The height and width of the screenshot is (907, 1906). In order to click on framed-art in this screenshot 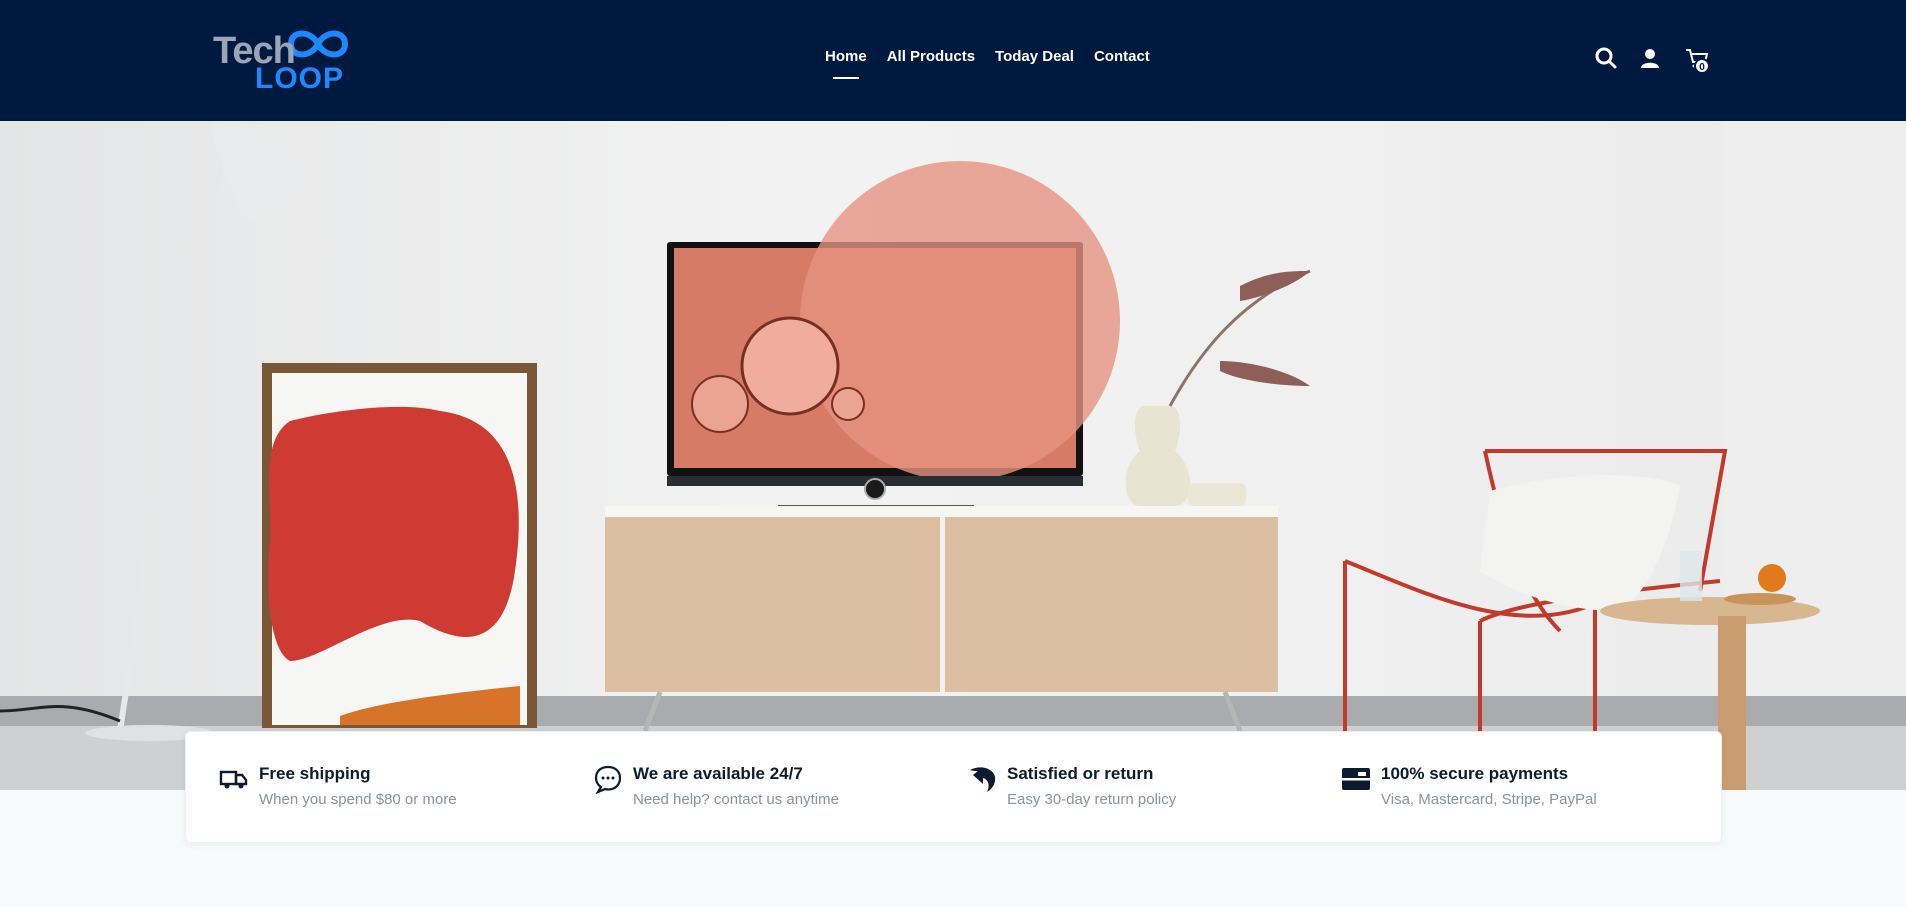, I will do `click(399, 545)`.